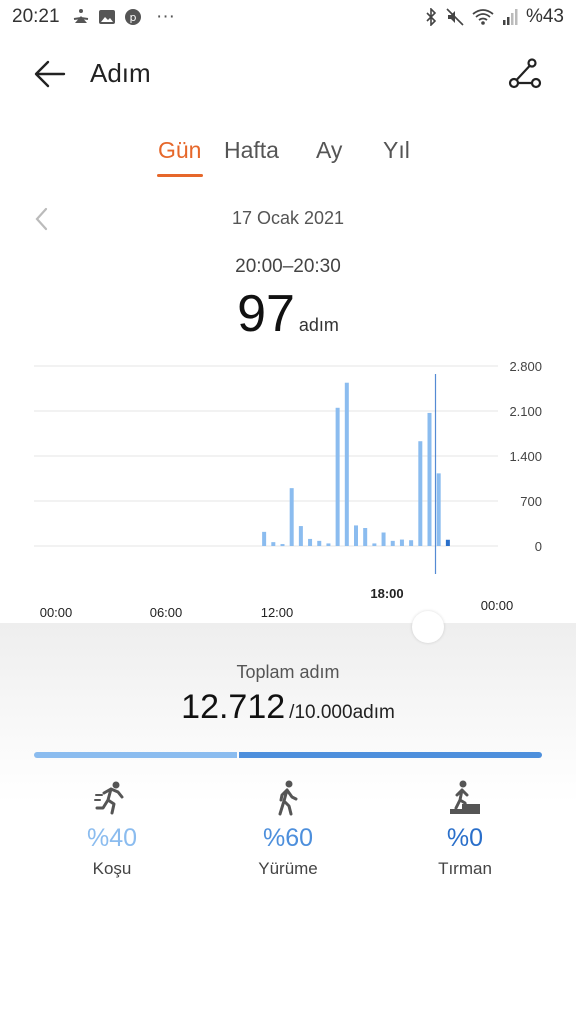 This screenshot has height=1024, width=576. What do you see at coordinates (428, 627) in the screenshot?
I see `chart-scrub-handle` at bounding box center [428, 627].